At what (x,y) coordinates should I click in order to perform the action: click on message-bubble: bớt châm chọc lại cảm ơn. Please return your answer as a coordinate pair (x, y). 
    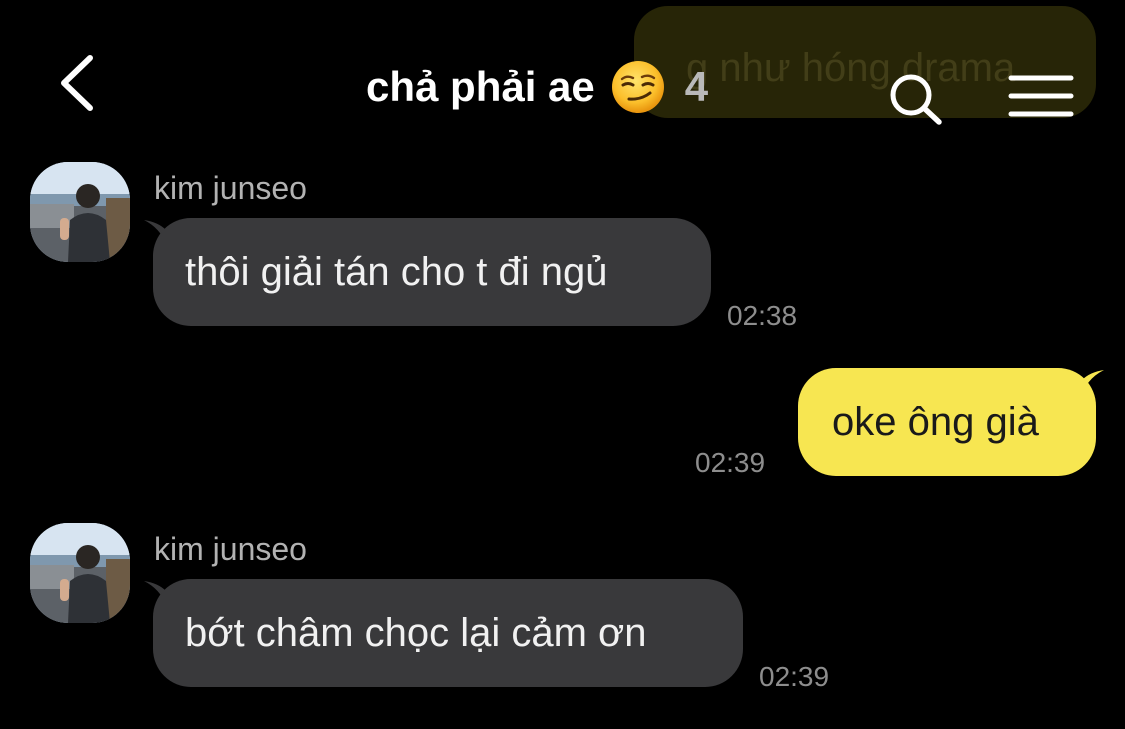
    Looking at the image, I should click on (448, 633).